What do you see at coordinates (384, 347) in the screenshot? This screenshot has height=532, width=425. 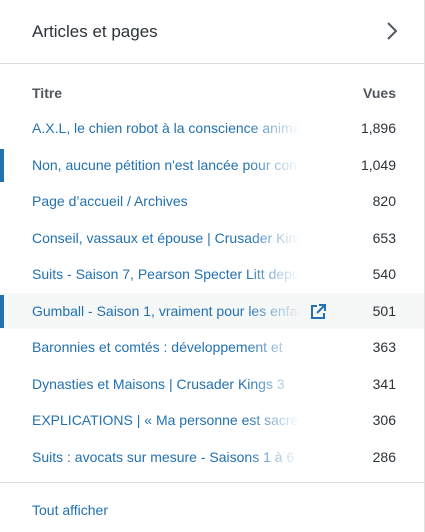 I see `view-count: 363` at bounding box center [384, 347].